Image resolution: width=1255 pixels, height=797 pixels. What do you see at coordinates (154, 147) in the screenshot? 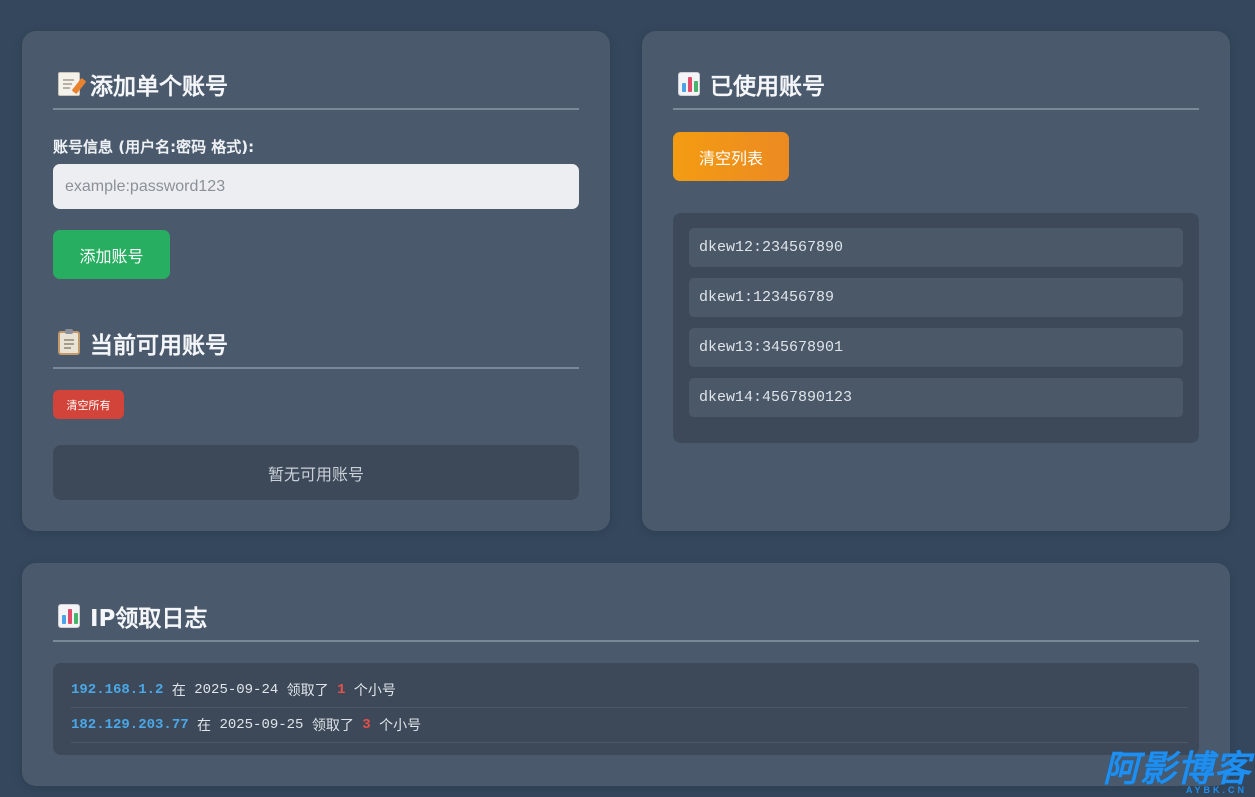
I see `account-info-label: 账号信息 (用户名:密码 格式):` at bounding box center [154, 147].